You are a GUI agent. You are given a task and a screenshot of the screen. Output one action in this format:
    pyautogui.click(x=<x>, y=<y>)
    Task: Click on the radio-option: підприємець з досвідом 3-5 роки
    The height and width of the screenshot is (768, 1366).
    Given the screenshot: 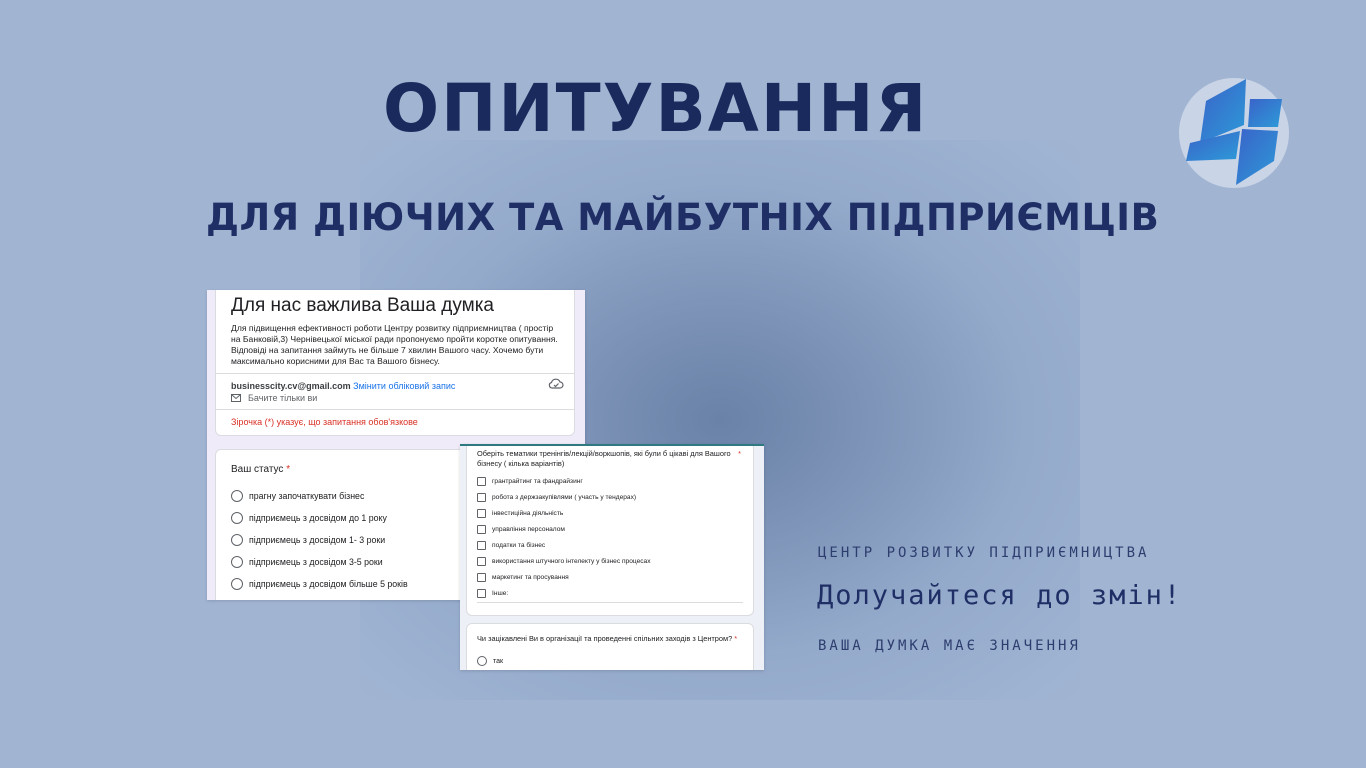 What is the action you would take?
    pyautogui.click(x=307, y=562)
    